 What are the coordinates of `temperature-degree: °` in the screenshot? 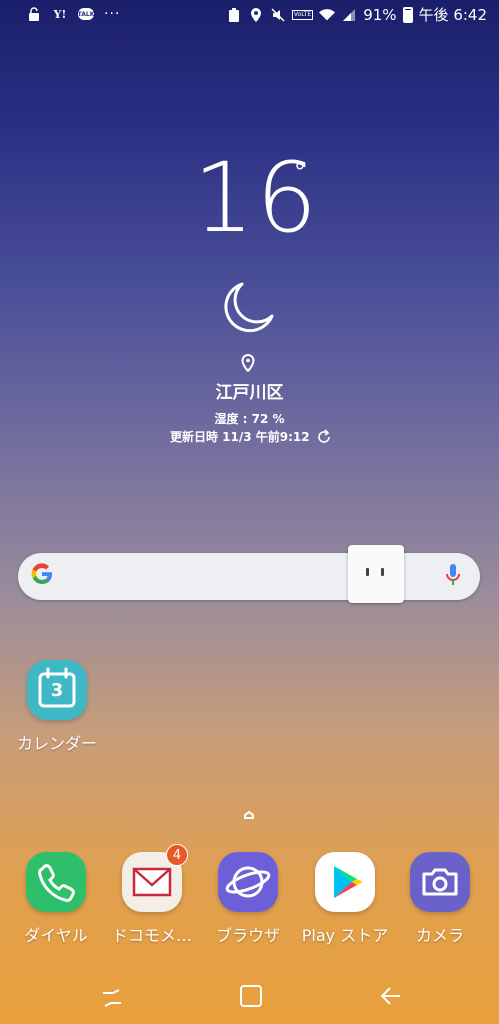 It's located at (300, 172).